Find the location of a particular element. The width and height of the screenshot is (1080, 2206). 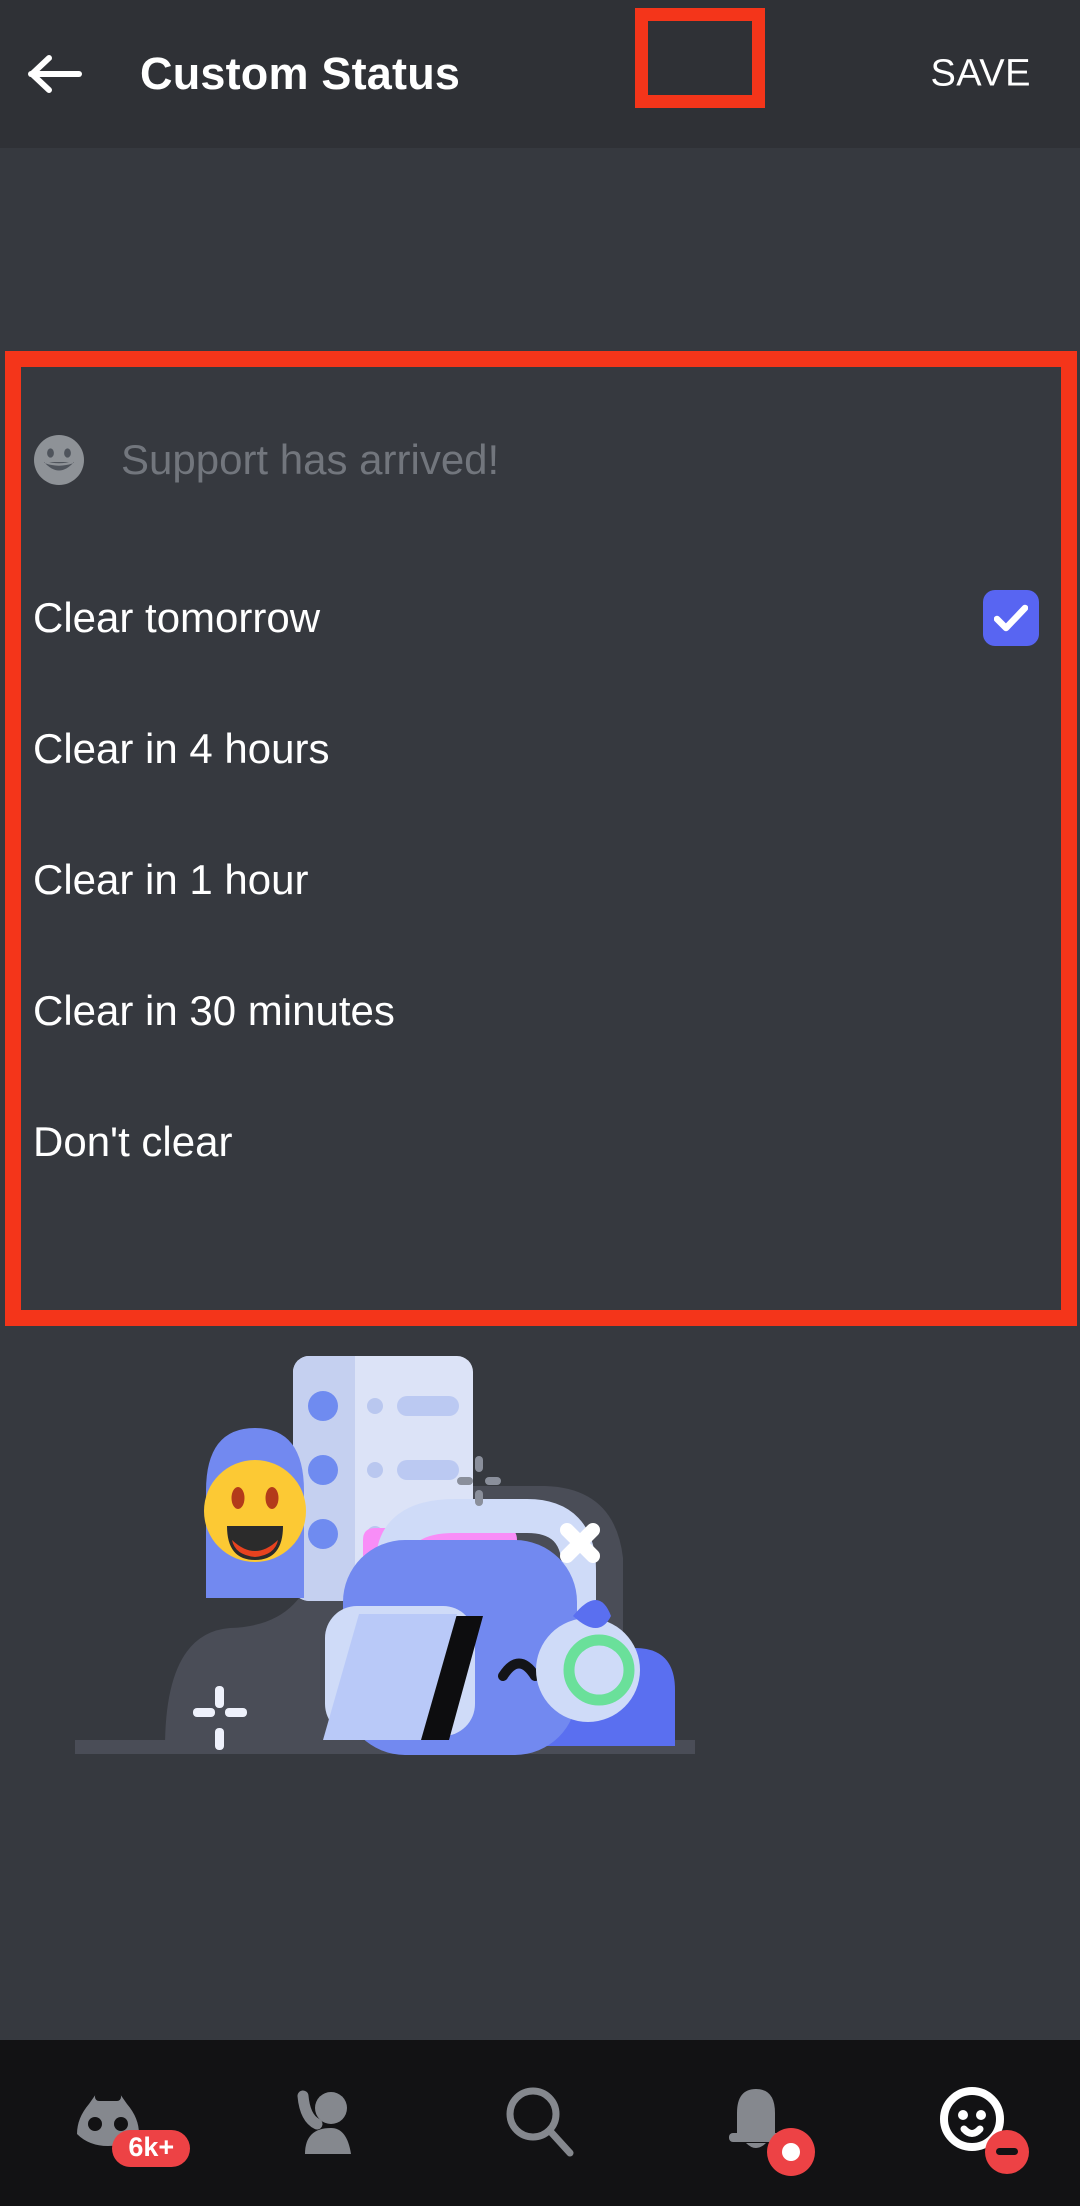

clear-option-dont-clear: Don't clear is located at coordinates (541, 1141).